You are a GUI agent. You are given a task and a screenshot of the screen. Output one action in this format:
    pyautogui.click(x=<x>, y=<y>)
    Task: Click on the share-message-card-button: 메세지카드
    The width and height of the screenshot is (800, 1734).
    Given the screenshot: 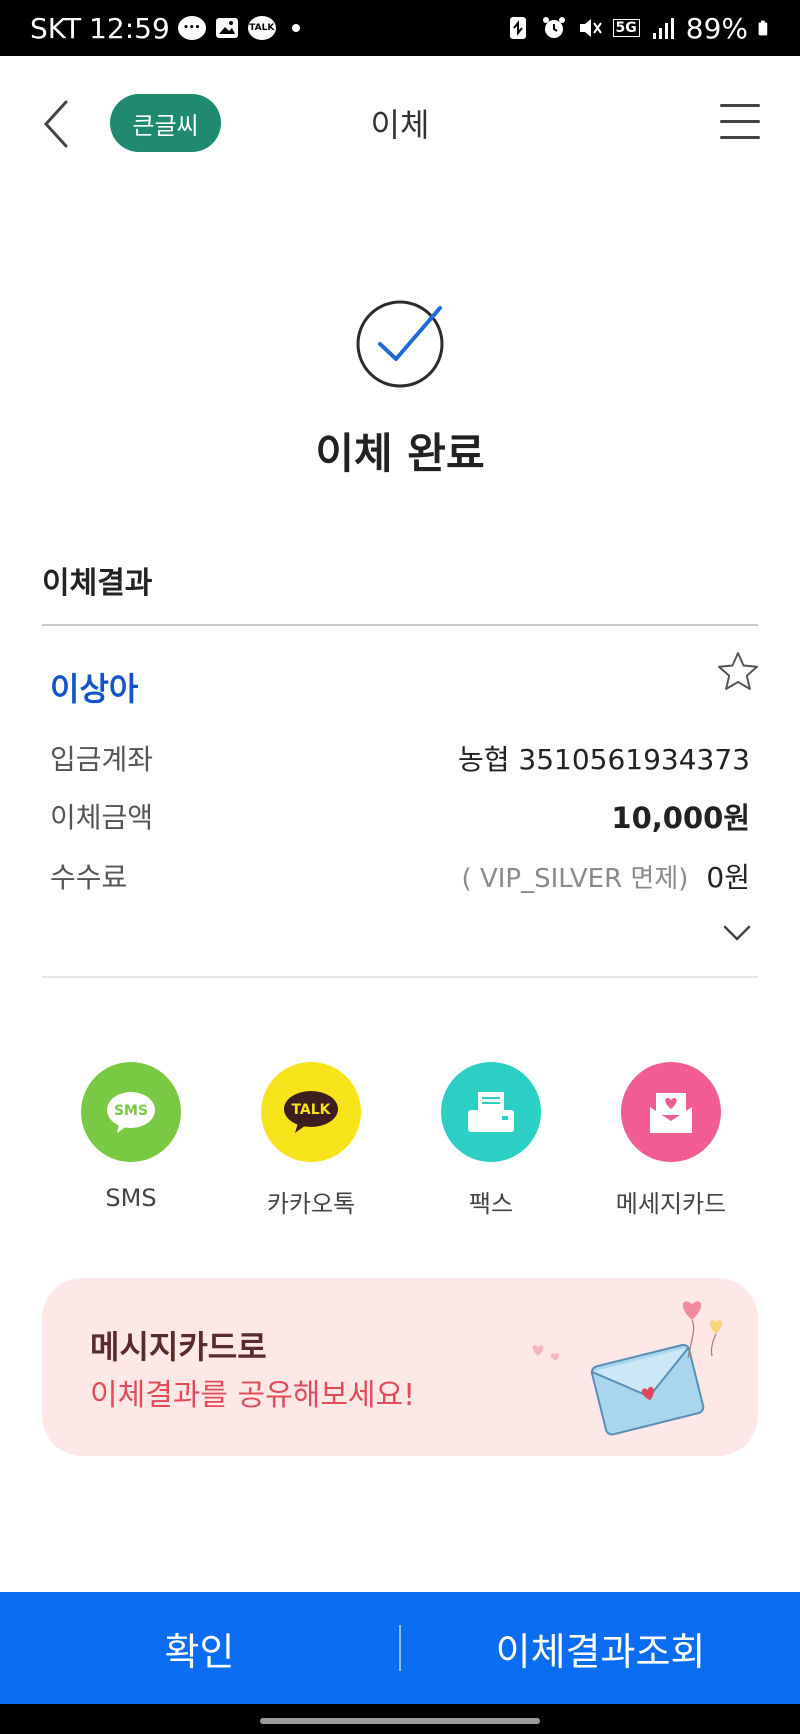 What is the action you would take?
    pyautogui.click(x=671, y=1142)
    